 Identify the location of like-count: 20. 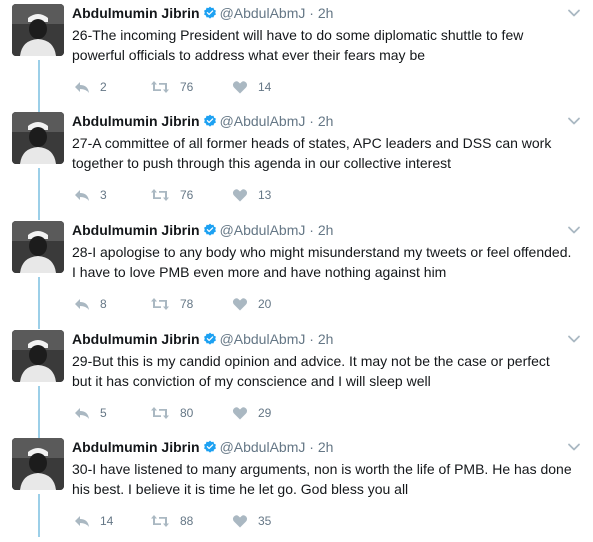
(265, 304).